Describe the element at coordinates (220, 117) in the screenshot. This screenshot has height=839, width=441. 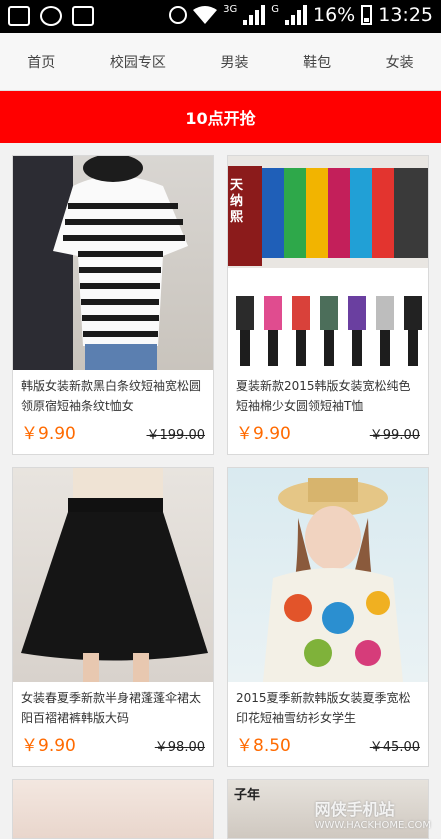
I see `flash-sale-banner: 10点开抢` at that location.